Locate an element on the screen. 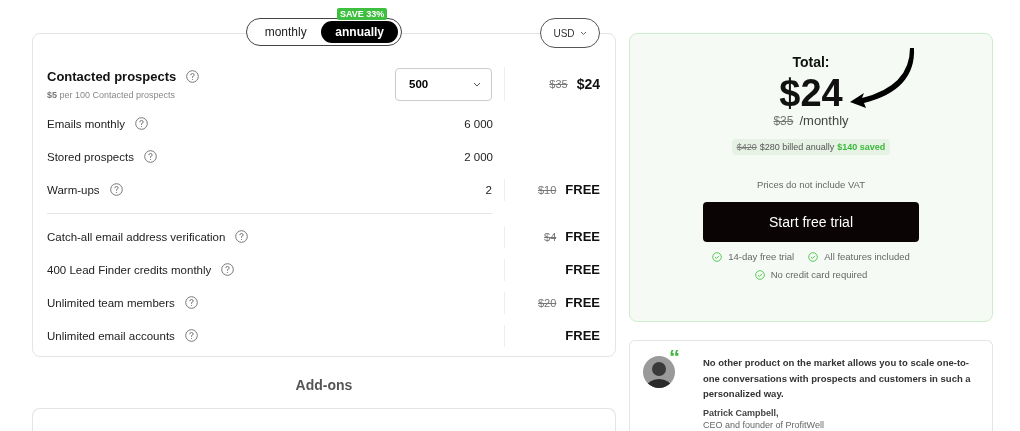 This screenshot has width=1020, height=431. feature-label: Warm-ups is located at coordinates (73, 189).